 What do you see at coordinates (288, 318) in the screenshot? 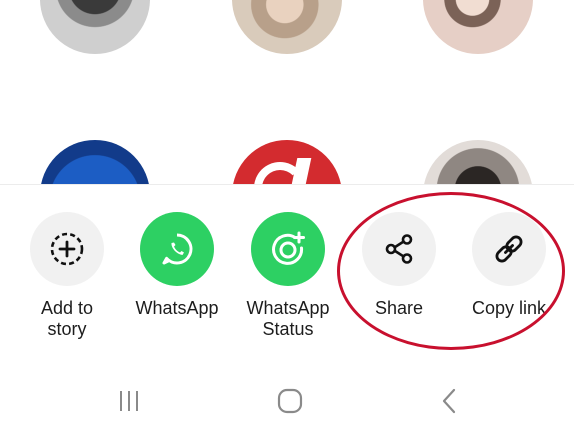
I see `action-label: WhatsApp Status` at bounding box center [288, 318].